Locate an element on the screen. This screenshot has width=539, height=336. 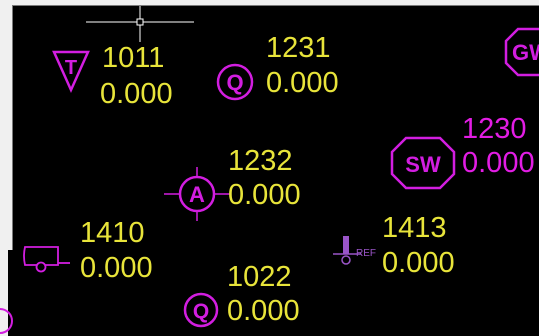
point-number-1232: 1232 is located at coordinates (260, 161).